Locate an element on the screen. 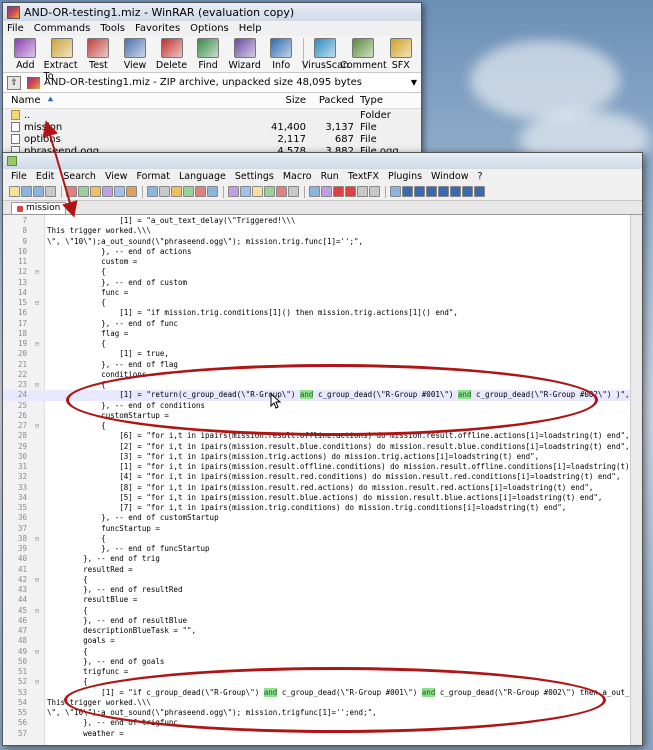 Image resolution: width=653 pixels, height=750 pixels. winrar-menu-file: File is located at coordinates (15, 28).